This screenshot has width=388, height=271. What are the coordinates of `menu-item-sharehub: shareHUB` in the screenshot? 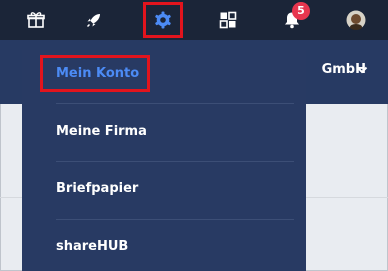 It's located at (92, 246).